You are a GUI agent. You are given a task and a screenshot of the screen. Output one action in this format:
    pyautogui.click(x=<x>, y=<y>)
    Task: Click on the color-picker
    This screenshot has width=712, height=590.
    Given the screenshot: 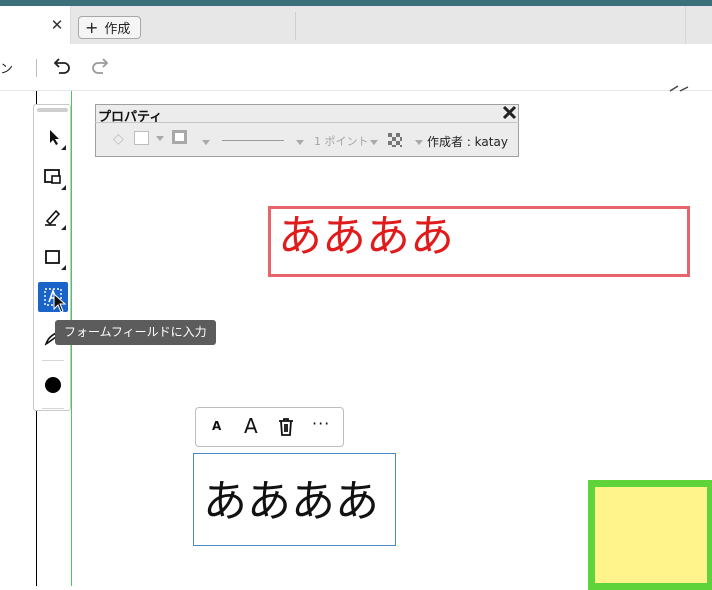 What is the action you would take?
    pyautogui.click(x=53, y=385)
    